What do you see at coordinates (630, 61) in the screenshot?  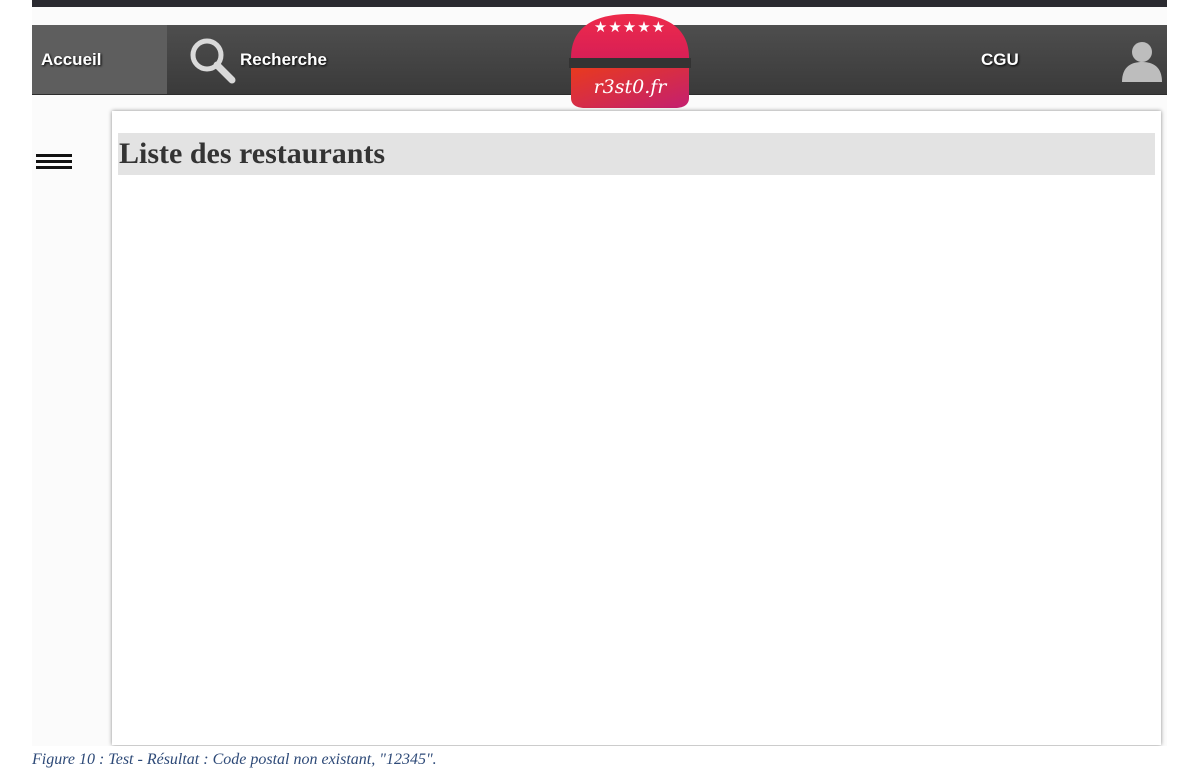 I see `site-logo: ★★★★★ r3st0.fr` at bounding box center [630, 61].